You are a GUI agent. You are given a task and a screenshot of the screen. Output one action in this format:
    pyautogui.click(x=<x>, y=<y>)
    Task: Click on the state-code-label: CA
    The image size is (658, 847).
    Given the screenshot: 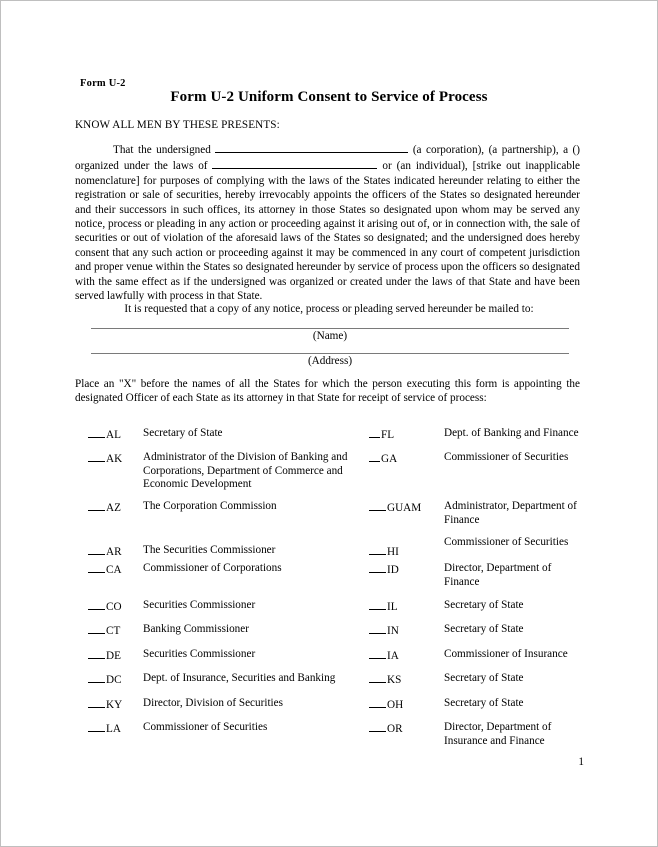 What is the action you would take?
    pyautogui.click(x=114, y=570)
    